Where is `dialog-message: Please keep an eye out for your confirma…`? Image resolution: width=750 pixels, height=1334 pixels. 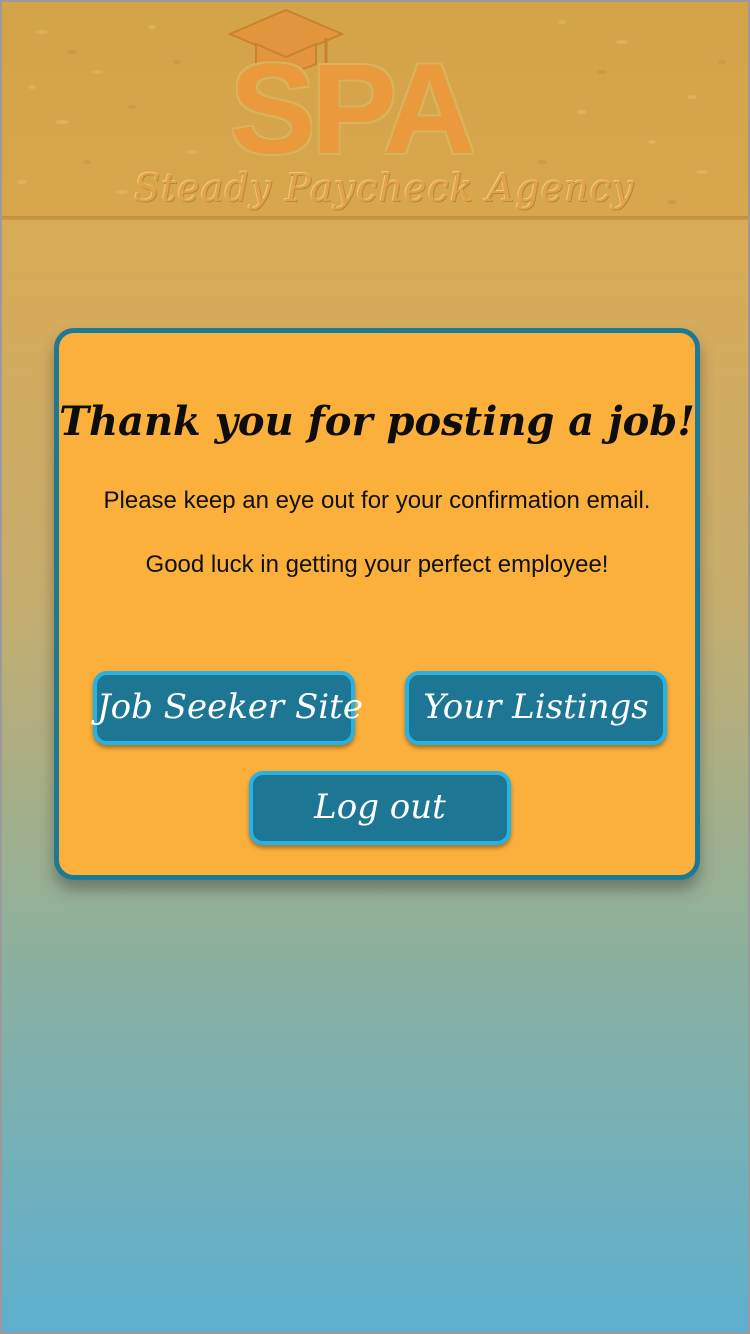 dialog-message: Please keep an eye out for your confirma… is located at coordinates (377, 532).